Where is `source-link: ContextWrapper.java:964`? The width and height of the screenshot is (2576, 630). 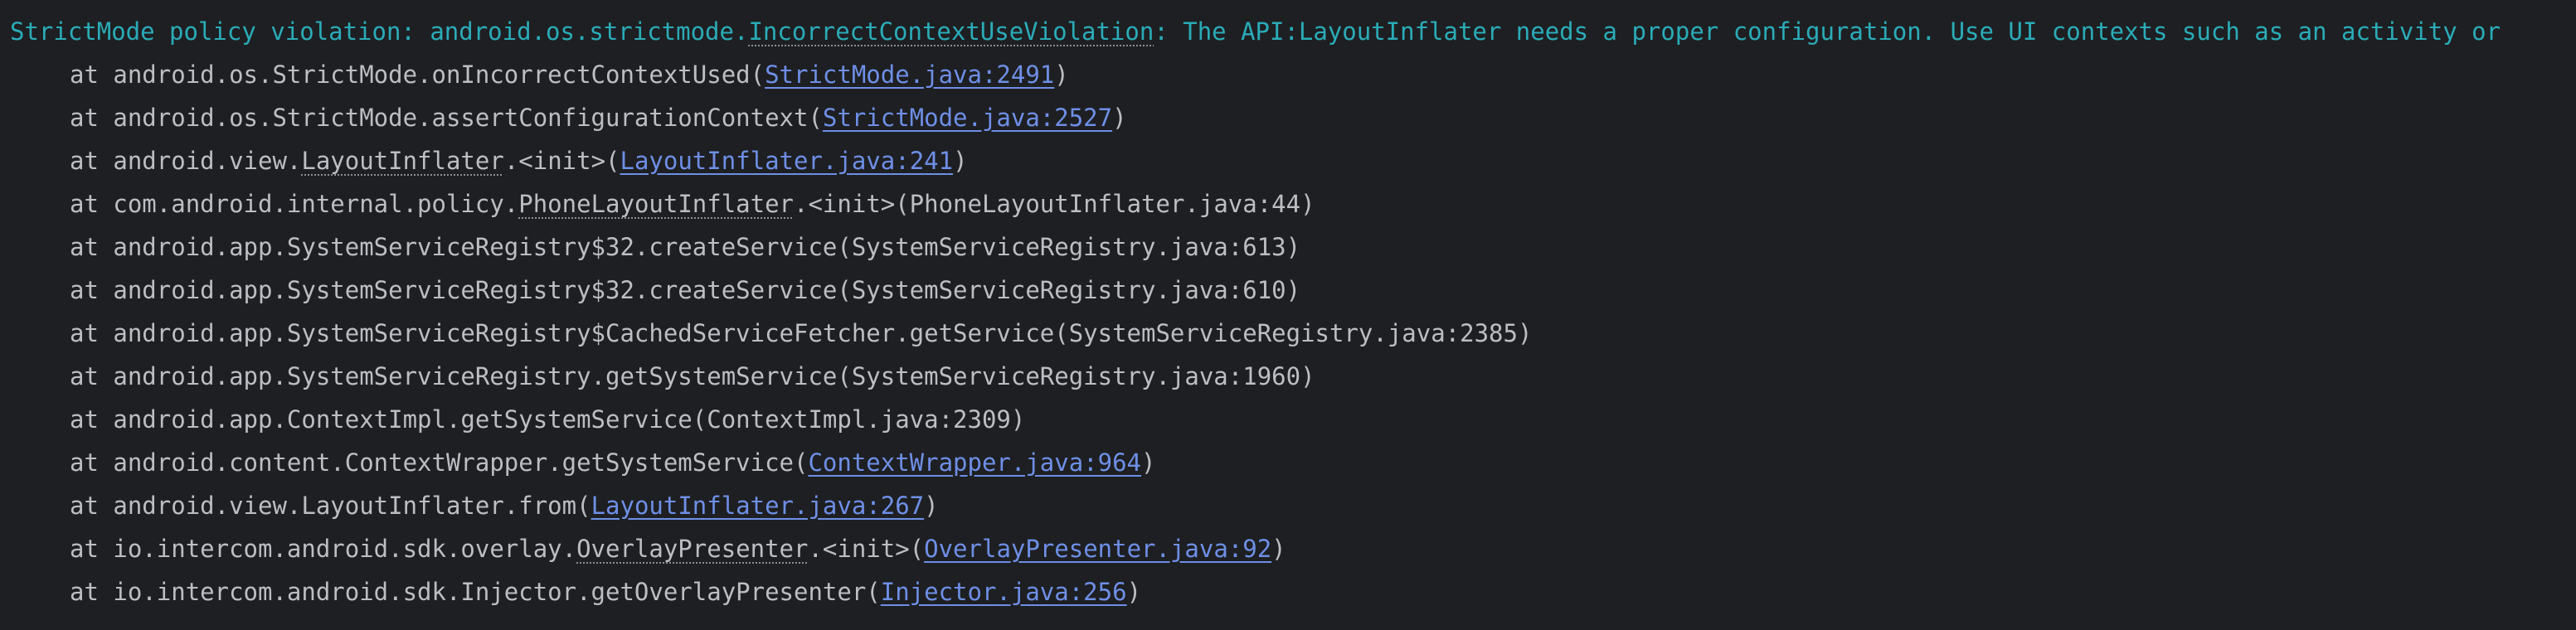
source-link: ContextWrapper.java:964 is located at coordinates (975, 462).